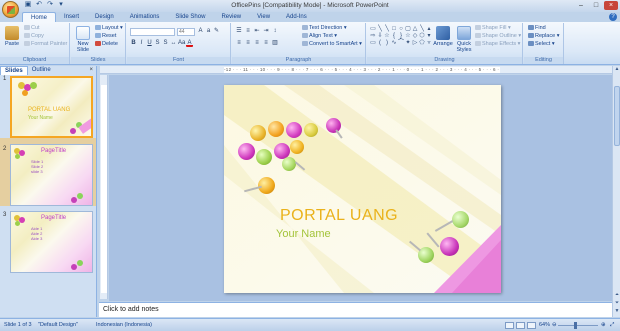 The image size is (620, 331). What do you see at coordinates (387, 43) in the screenshot?
I see `bracket-icon: )` at bounding box center [387, 43].